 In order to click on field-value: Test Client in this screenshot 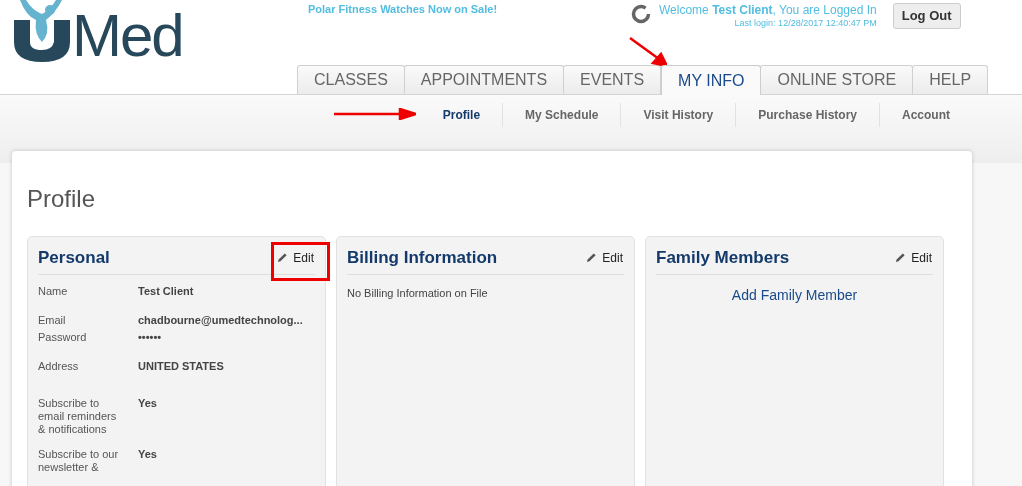, I will do `click(166, 291)`.